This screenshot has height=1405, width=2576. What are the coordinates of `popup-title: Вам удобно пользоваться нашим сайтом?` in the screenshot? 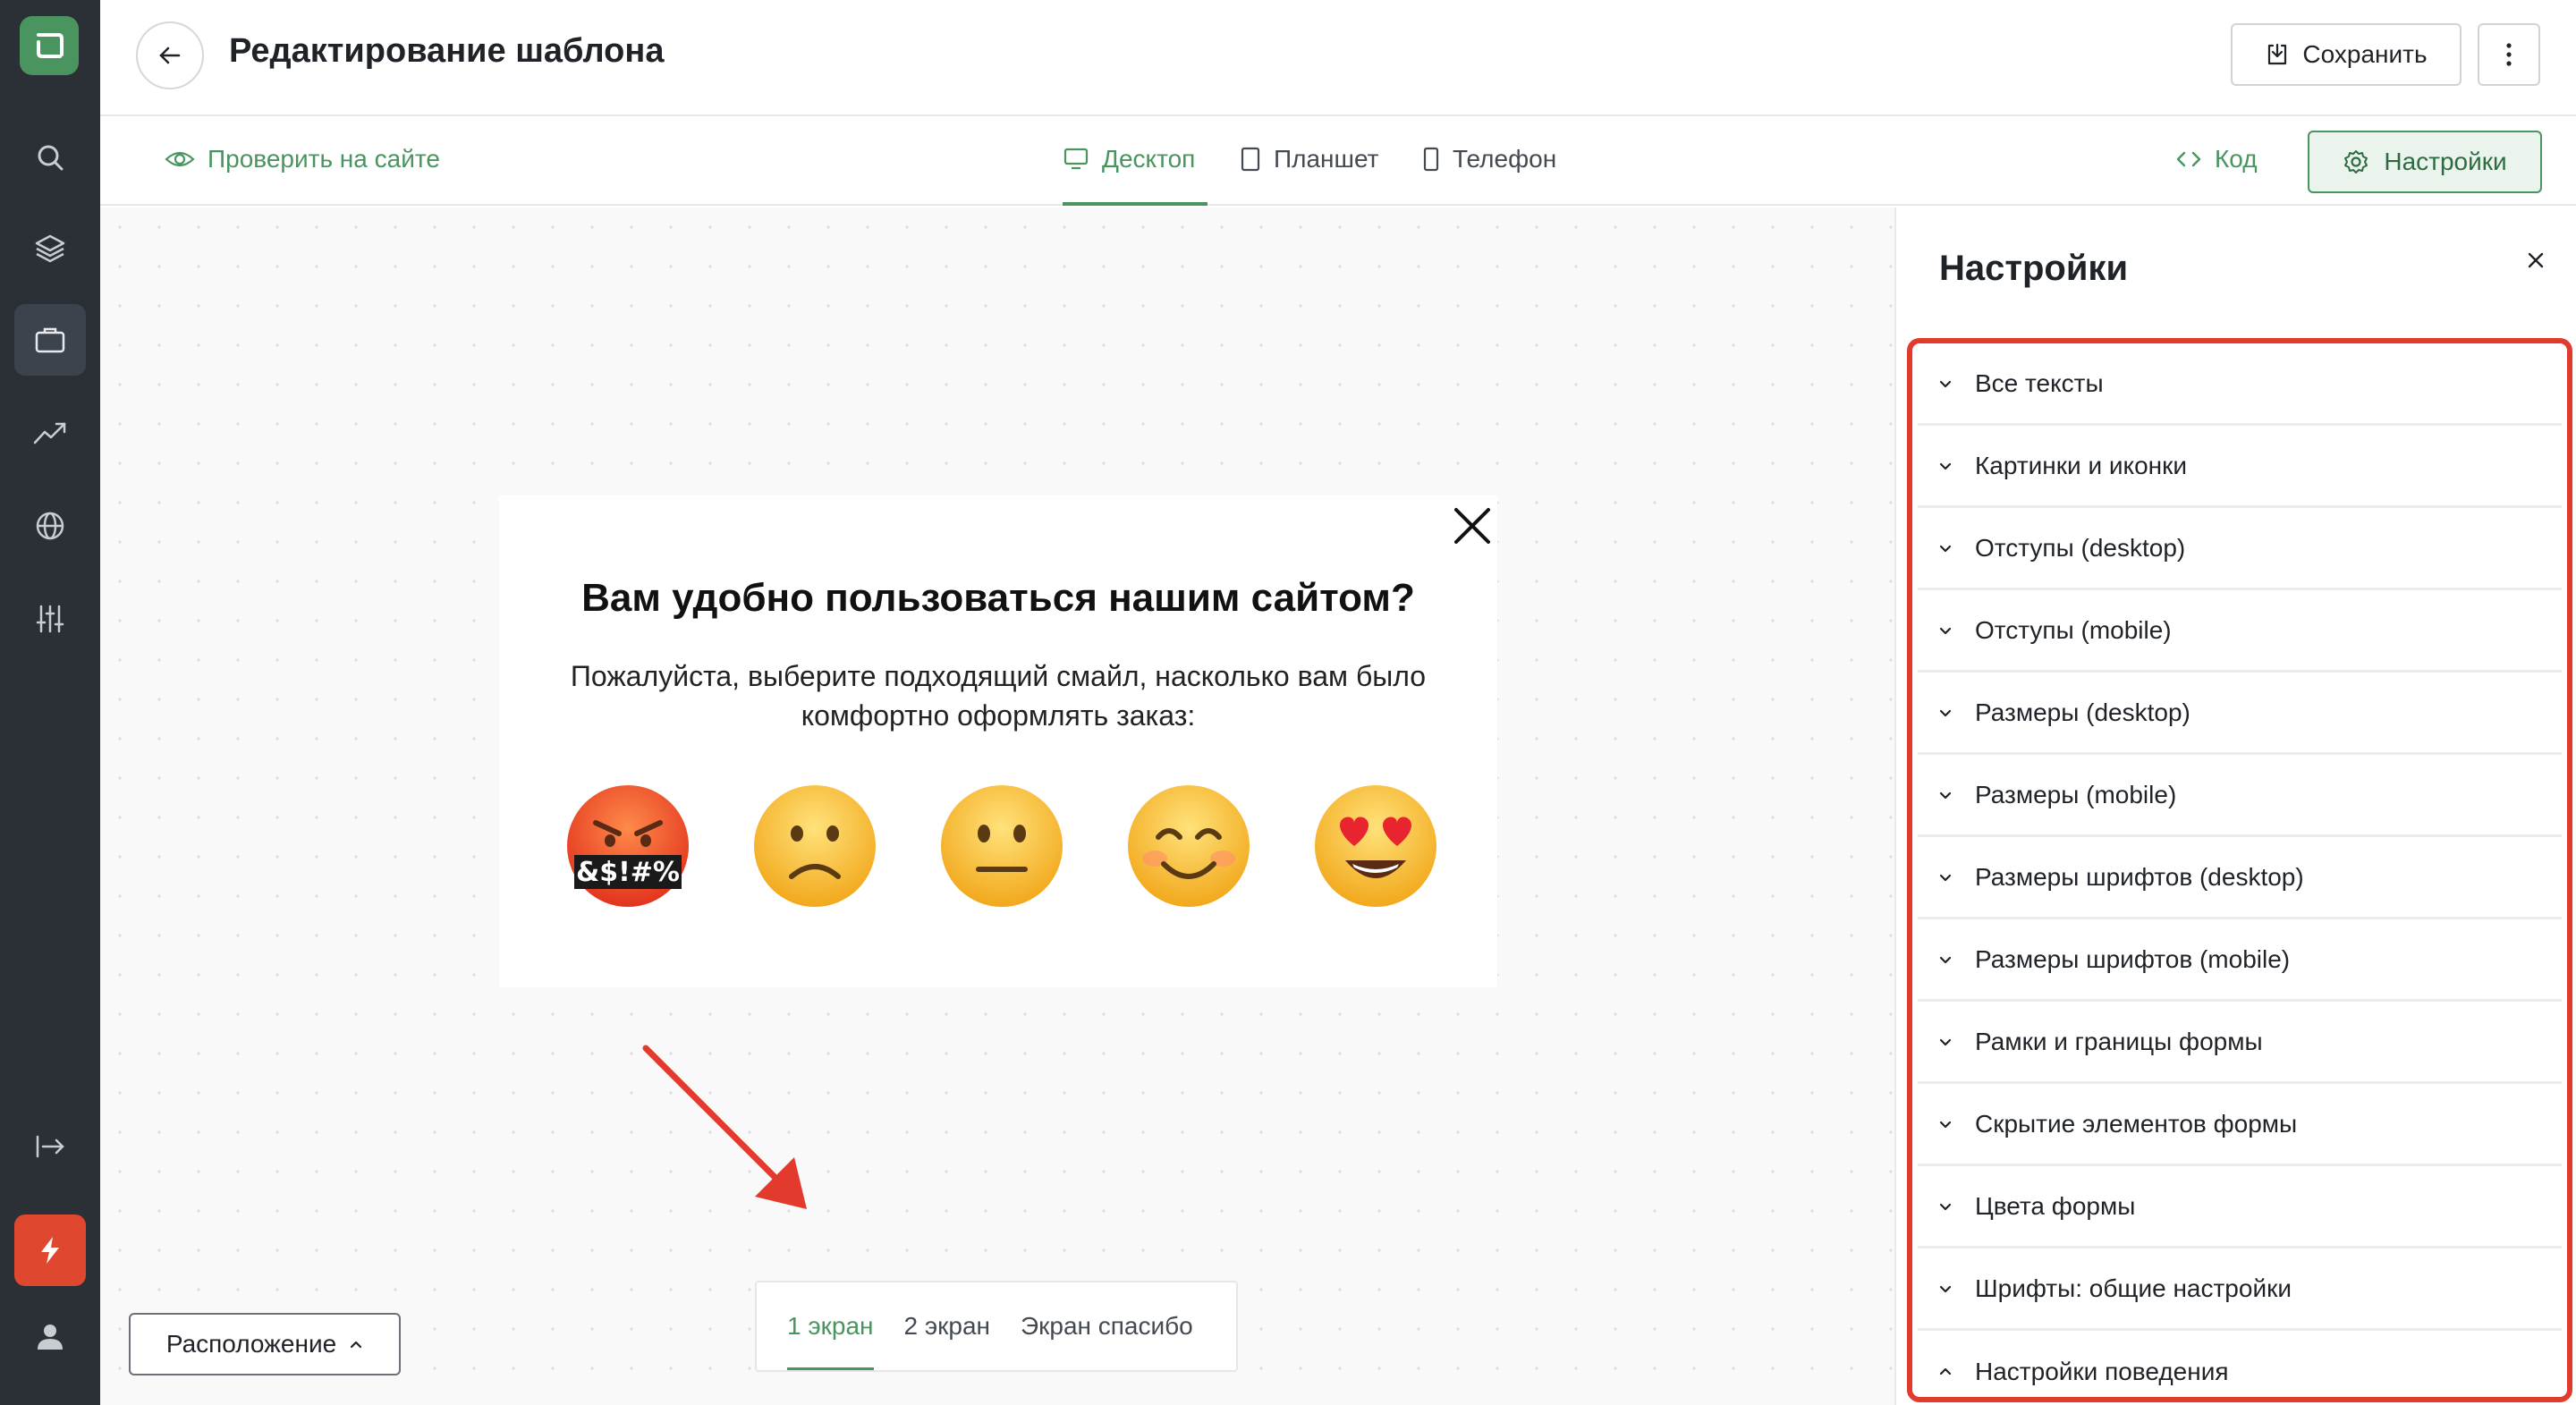 It's located at (998, 598).